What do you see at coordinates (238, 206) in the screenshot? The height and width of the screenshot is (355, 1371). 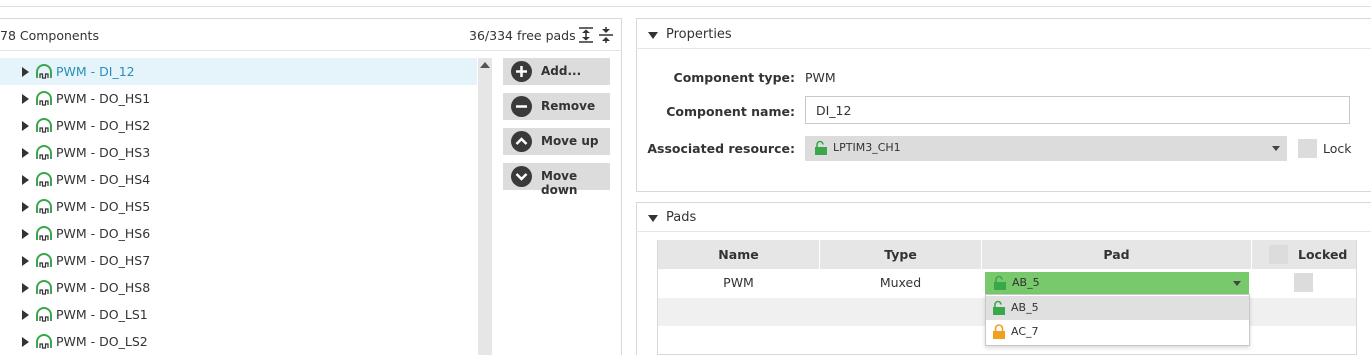 I see `tree-row: PWM - DO_HS5` at bounding box center [238, 206].